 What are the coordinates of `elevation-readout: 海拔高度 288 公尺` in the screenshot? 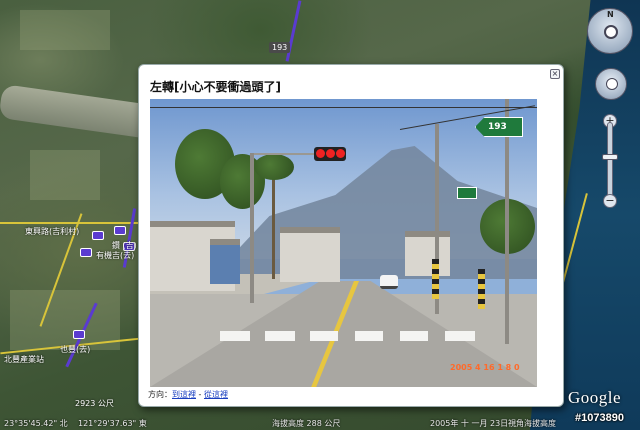 It's located at (306, 423).